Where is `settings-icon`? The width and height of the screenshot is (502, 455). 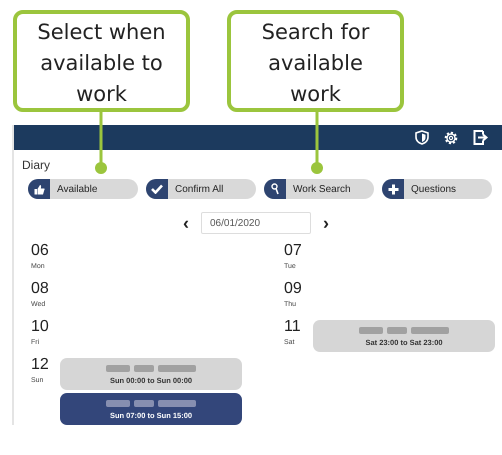
settings-icon is located at coordinates (451, 138).